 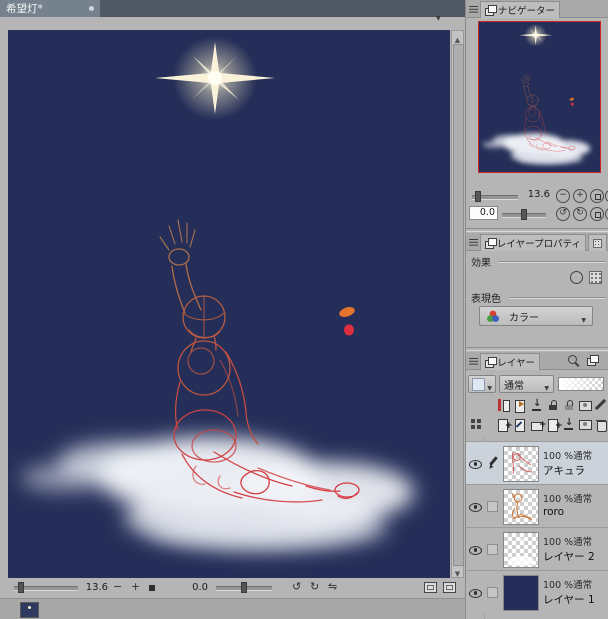 What do you see at coordinates (481, 263) in the screenshot?
I see `effect-label: 効果` at bounding box center [481, 263].